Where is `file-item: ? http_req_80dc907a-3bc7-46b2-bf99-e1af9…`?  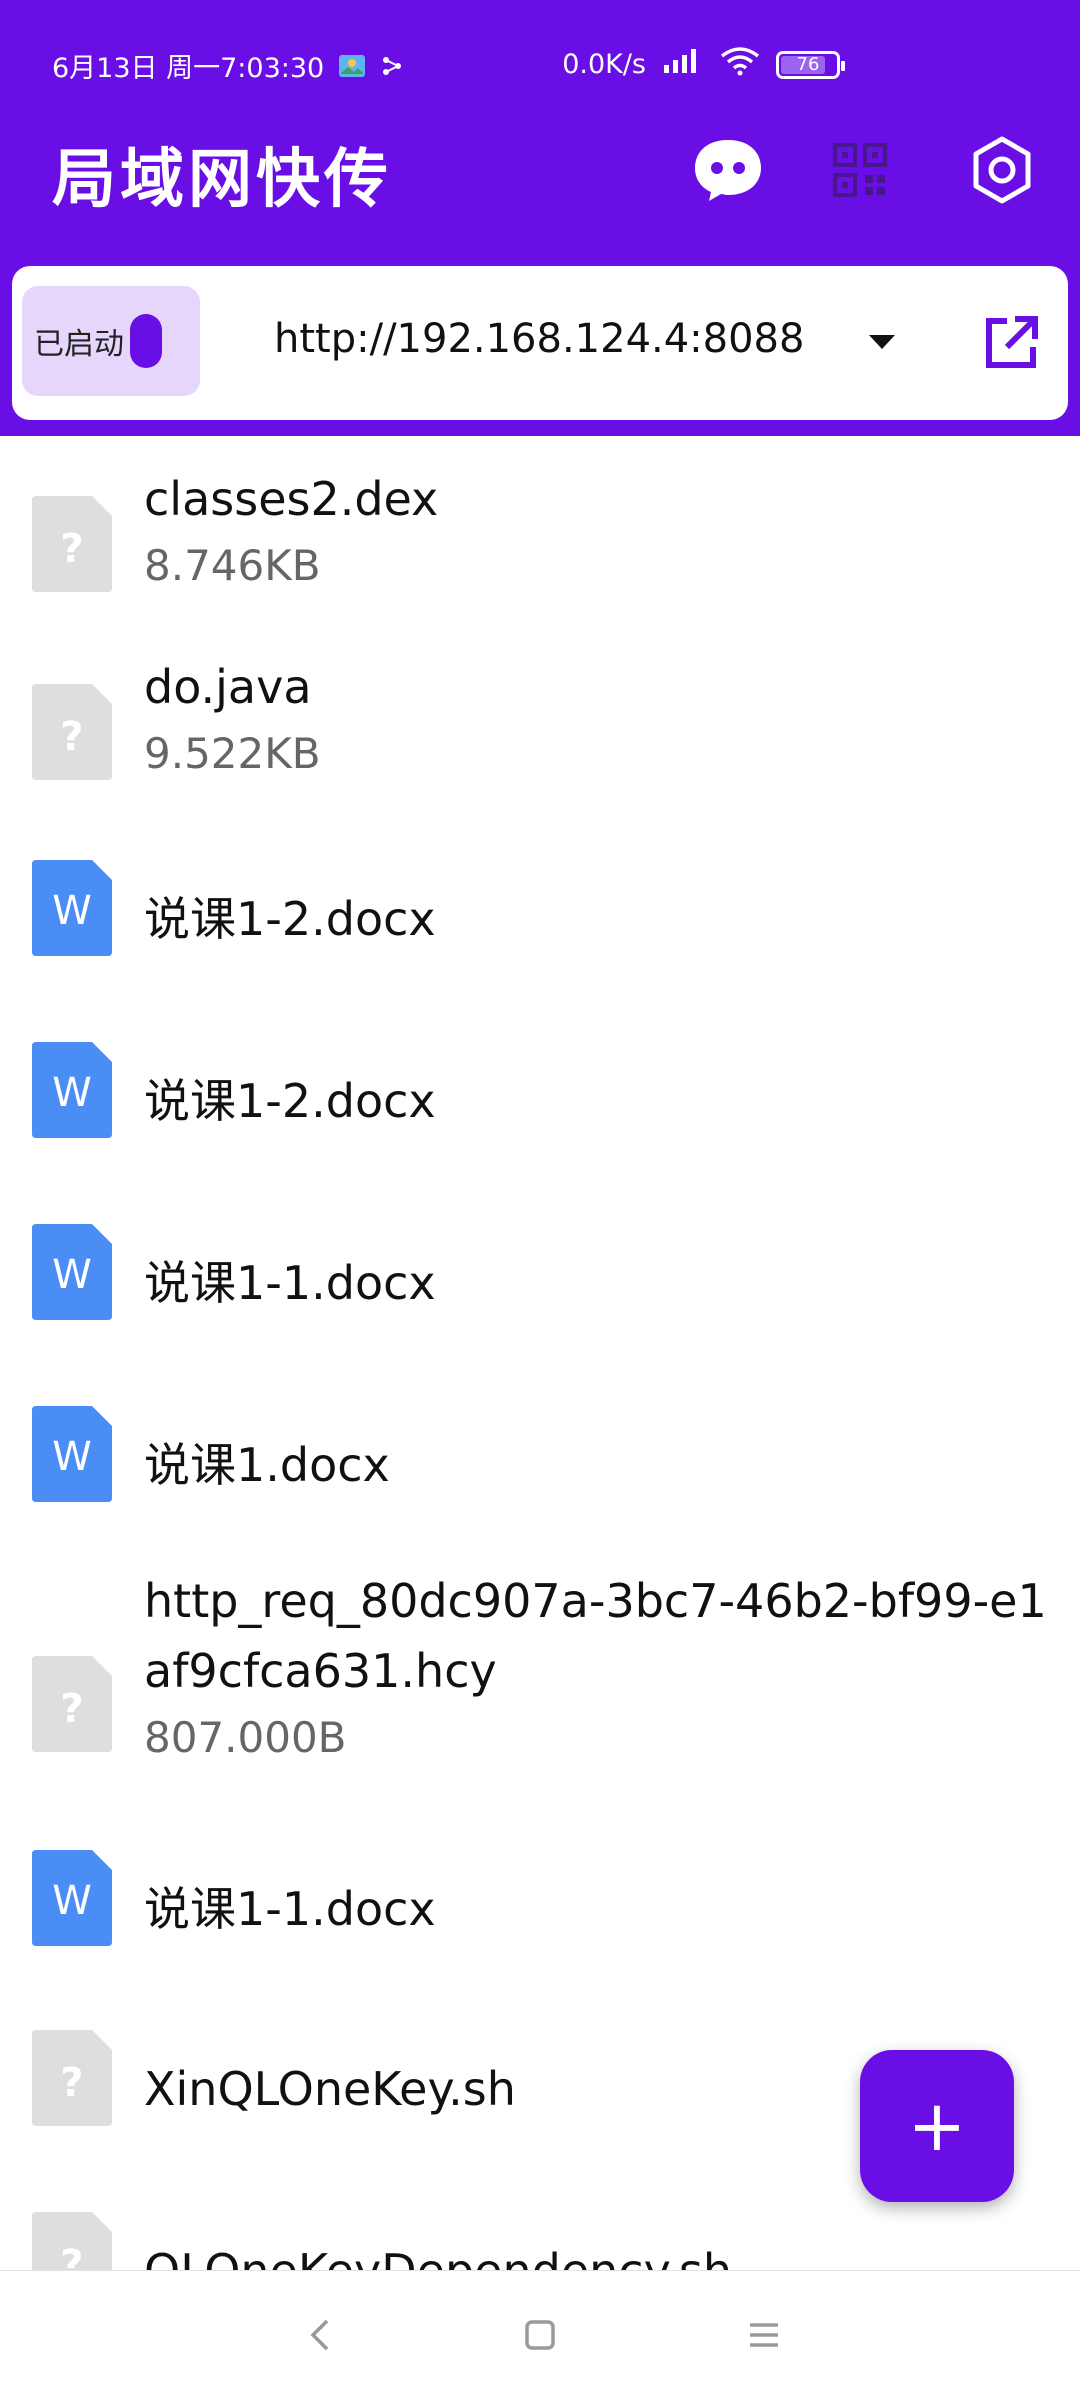
file-item: ? http_req_80dc907a-3bc7-46b2-bf99-e1af9… is located at coordinates (540, 1686).